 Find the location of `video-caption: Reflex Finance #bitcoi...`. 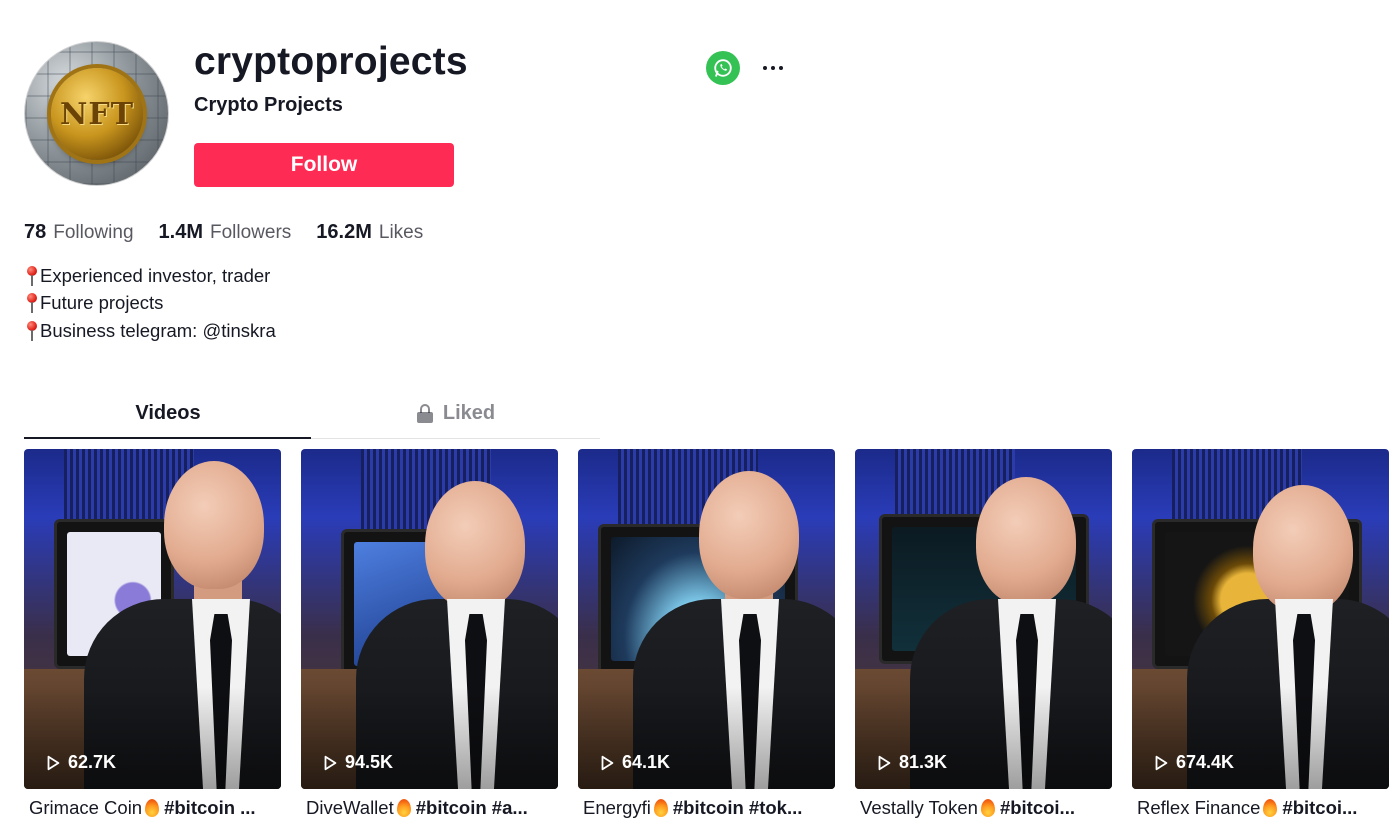

video-caption: Reflex Finance #bitcoi... is located at coordinates (1260, 810).